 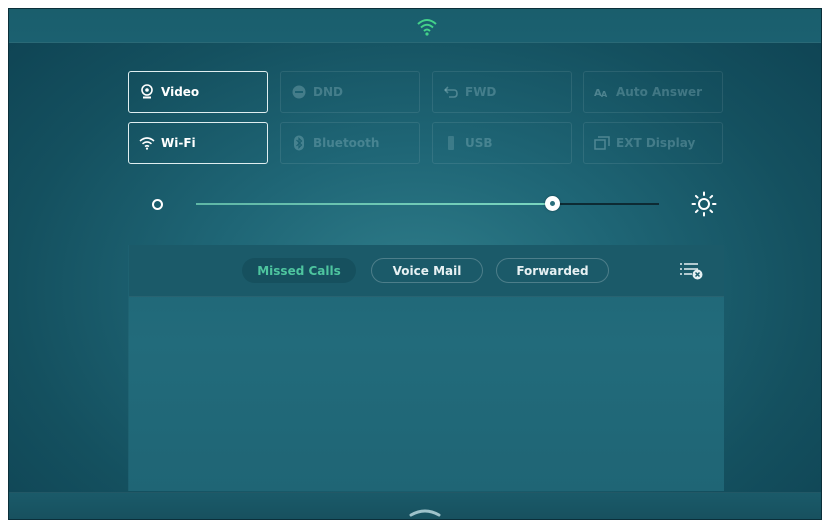 I want to click on clear-list-icon, so click(x=691, y=271).